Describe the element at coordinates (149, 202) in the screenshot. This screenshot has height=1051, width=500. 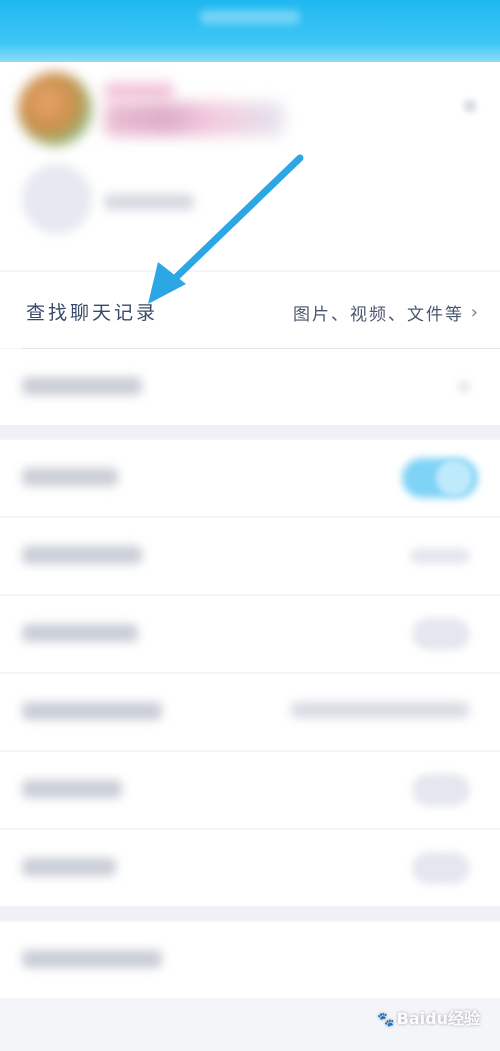
I see `blurred-subtitle` at that location.